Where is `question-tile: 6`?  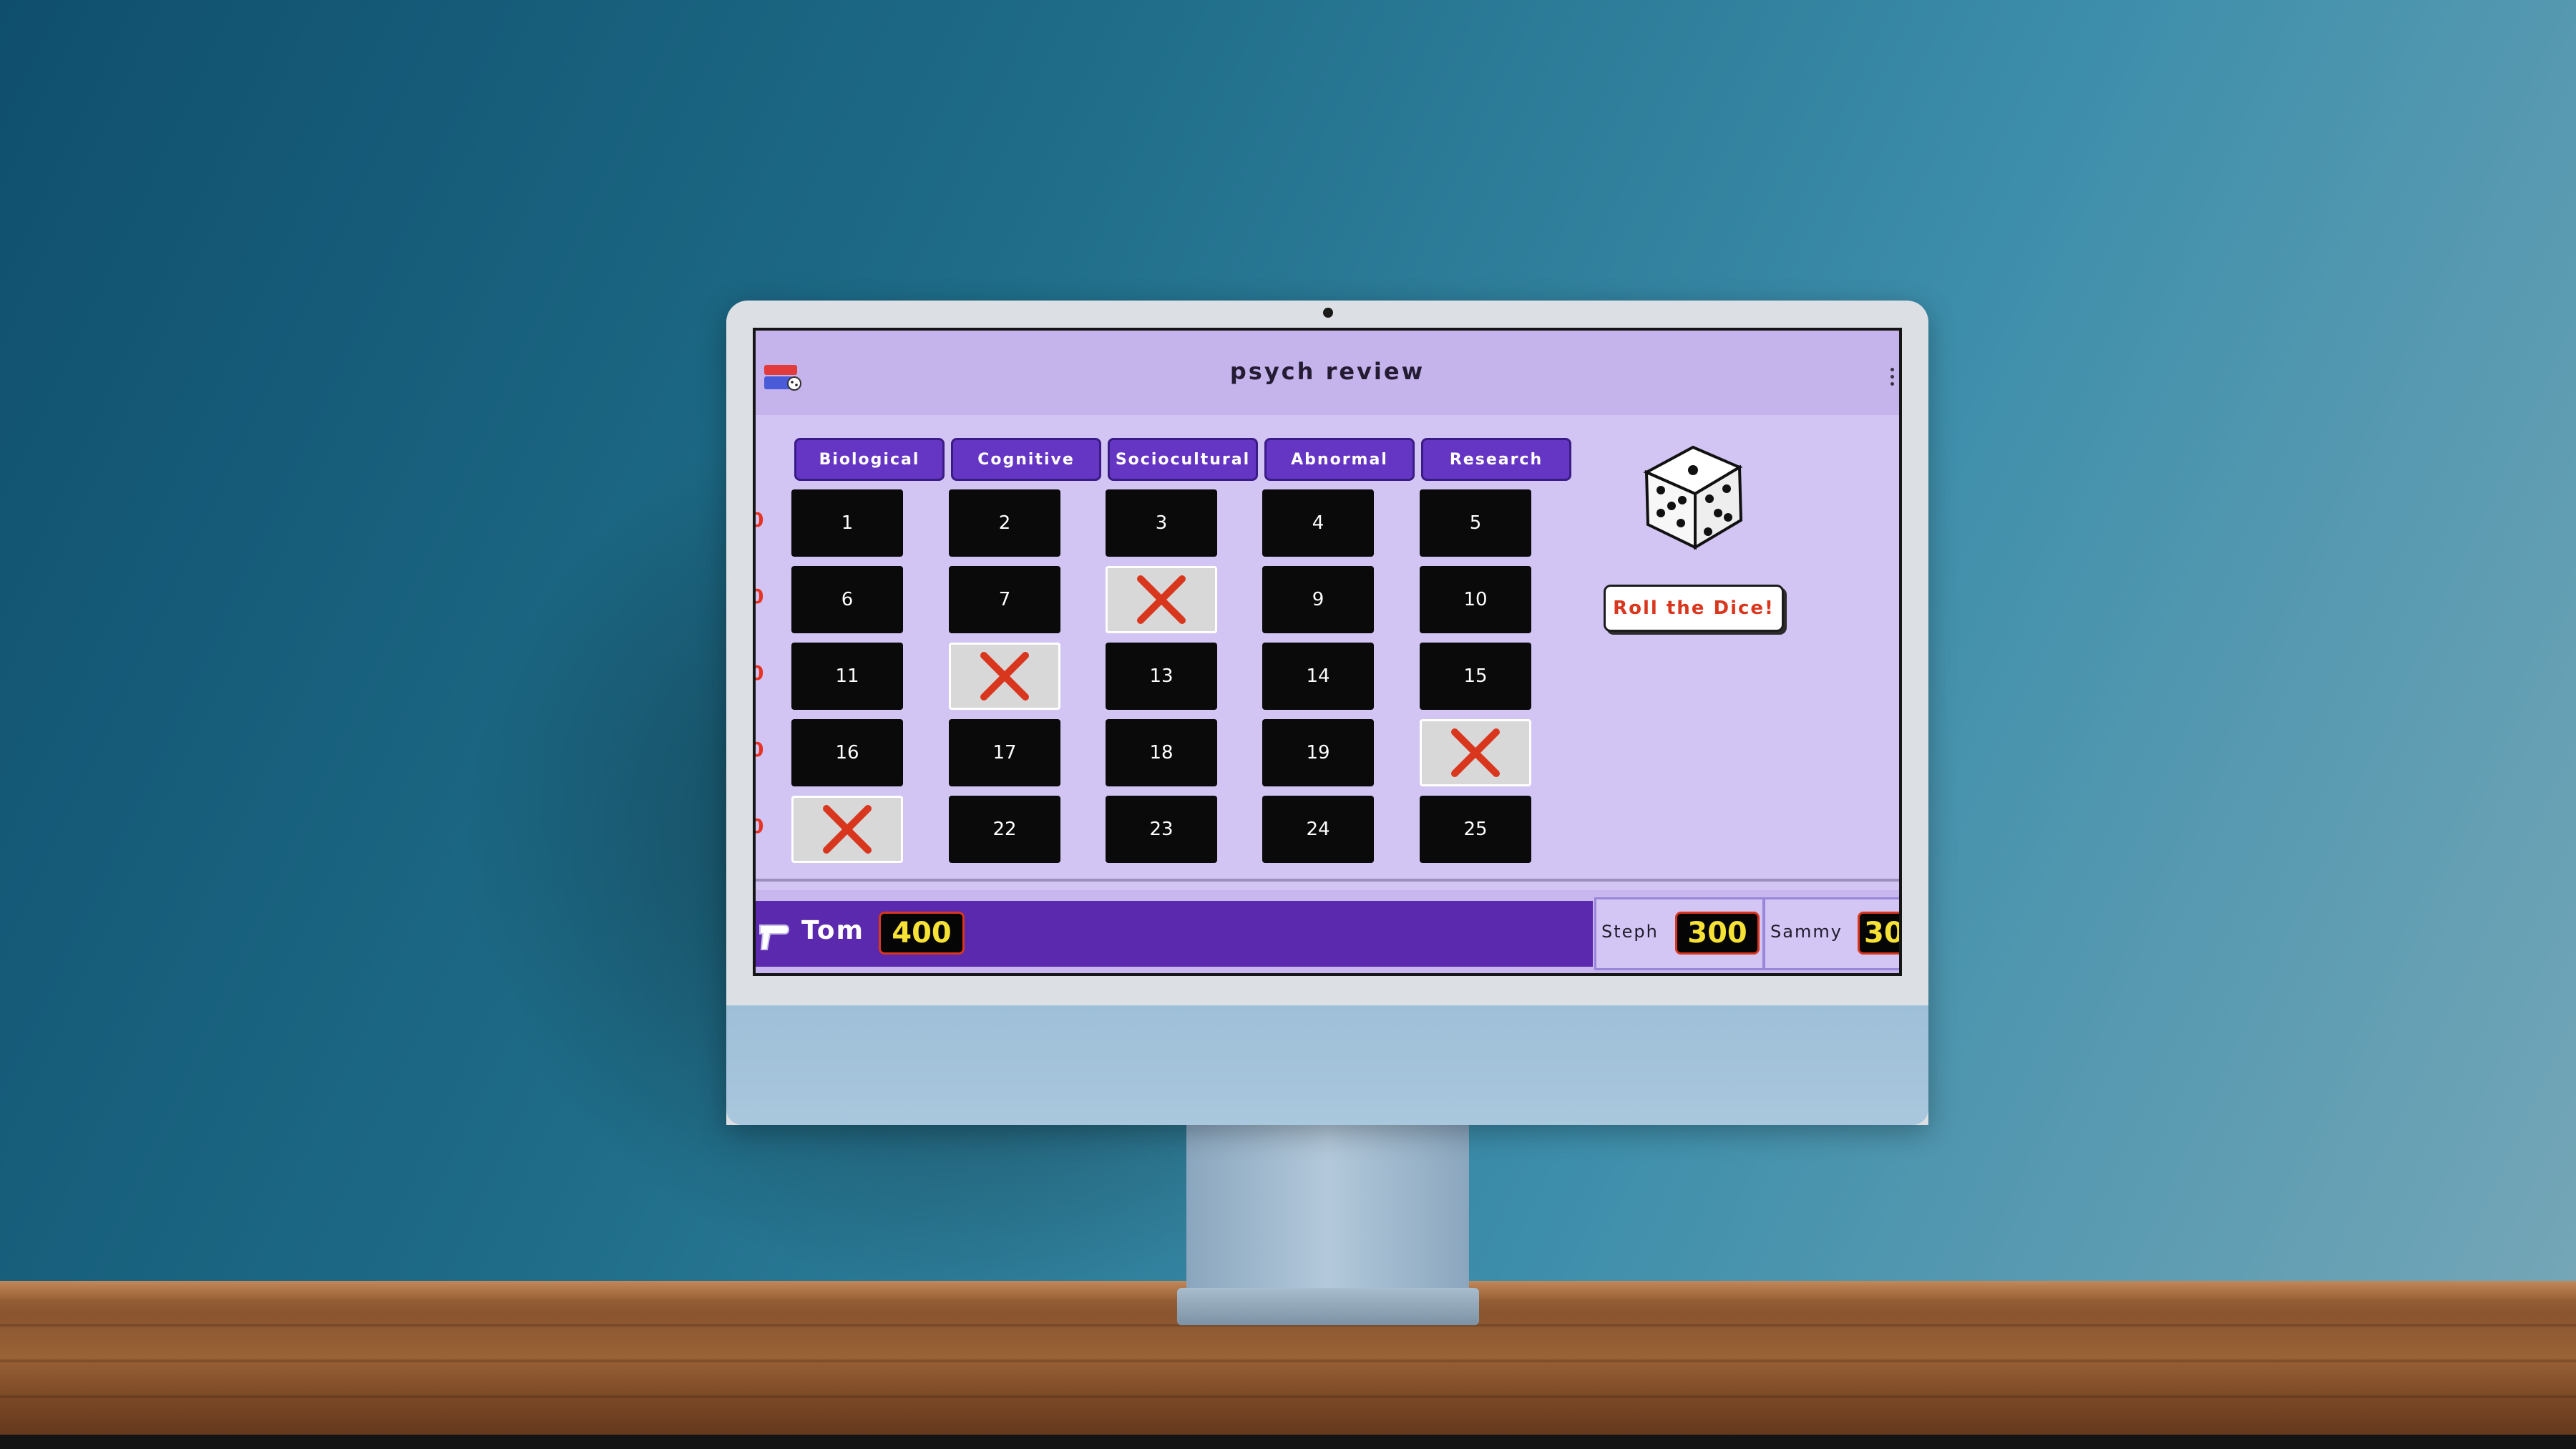
question-tile: 6 is located at coordinates (847, 599).